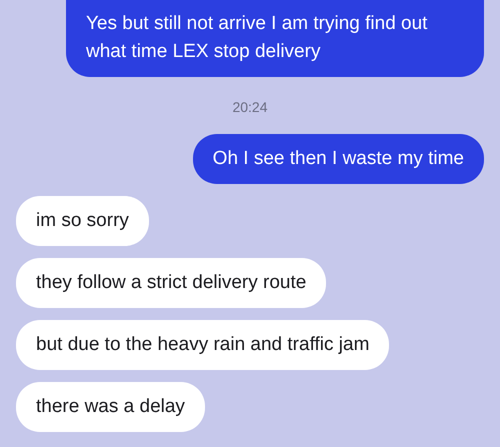  What do you see at coordinates (203, 345) in the screenshot?
I see `received-message: but due to the heavy rain and traffic jam` at bounding box center [203, 345].